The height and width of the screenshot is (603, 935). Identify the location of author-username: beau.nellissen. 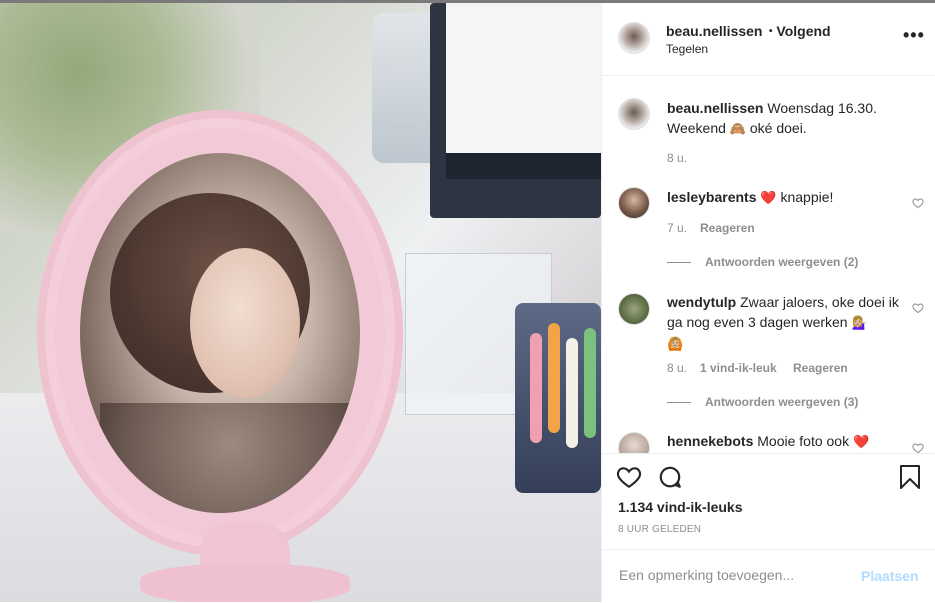
(714, 31).